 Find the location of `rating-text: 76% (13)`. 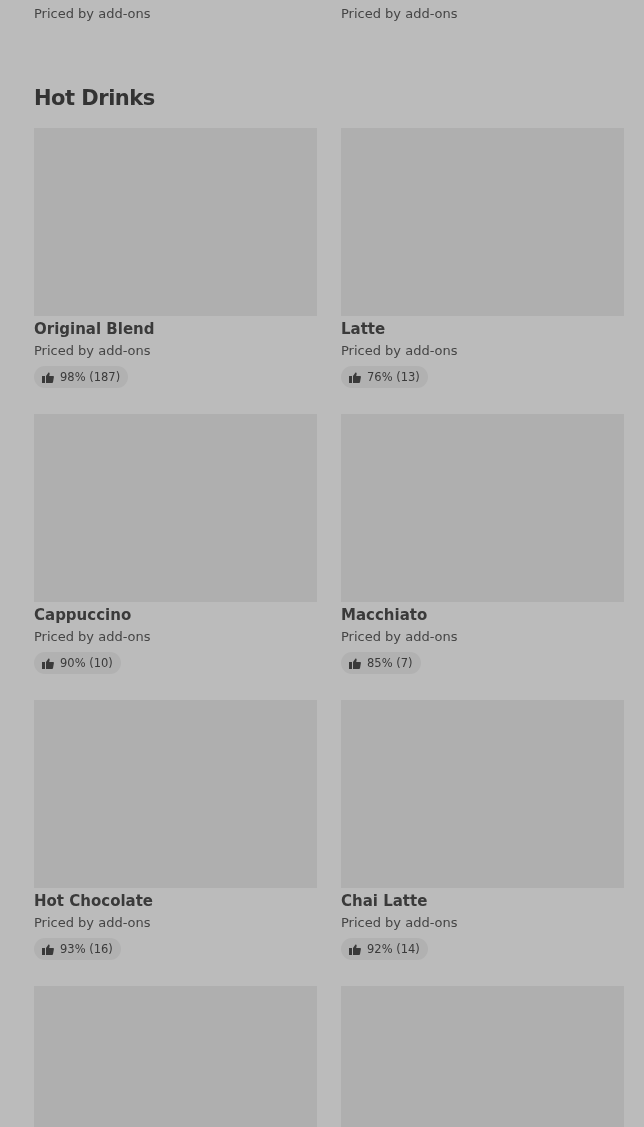

rating-text: 76% (13) is located at coordinates (393, 377).